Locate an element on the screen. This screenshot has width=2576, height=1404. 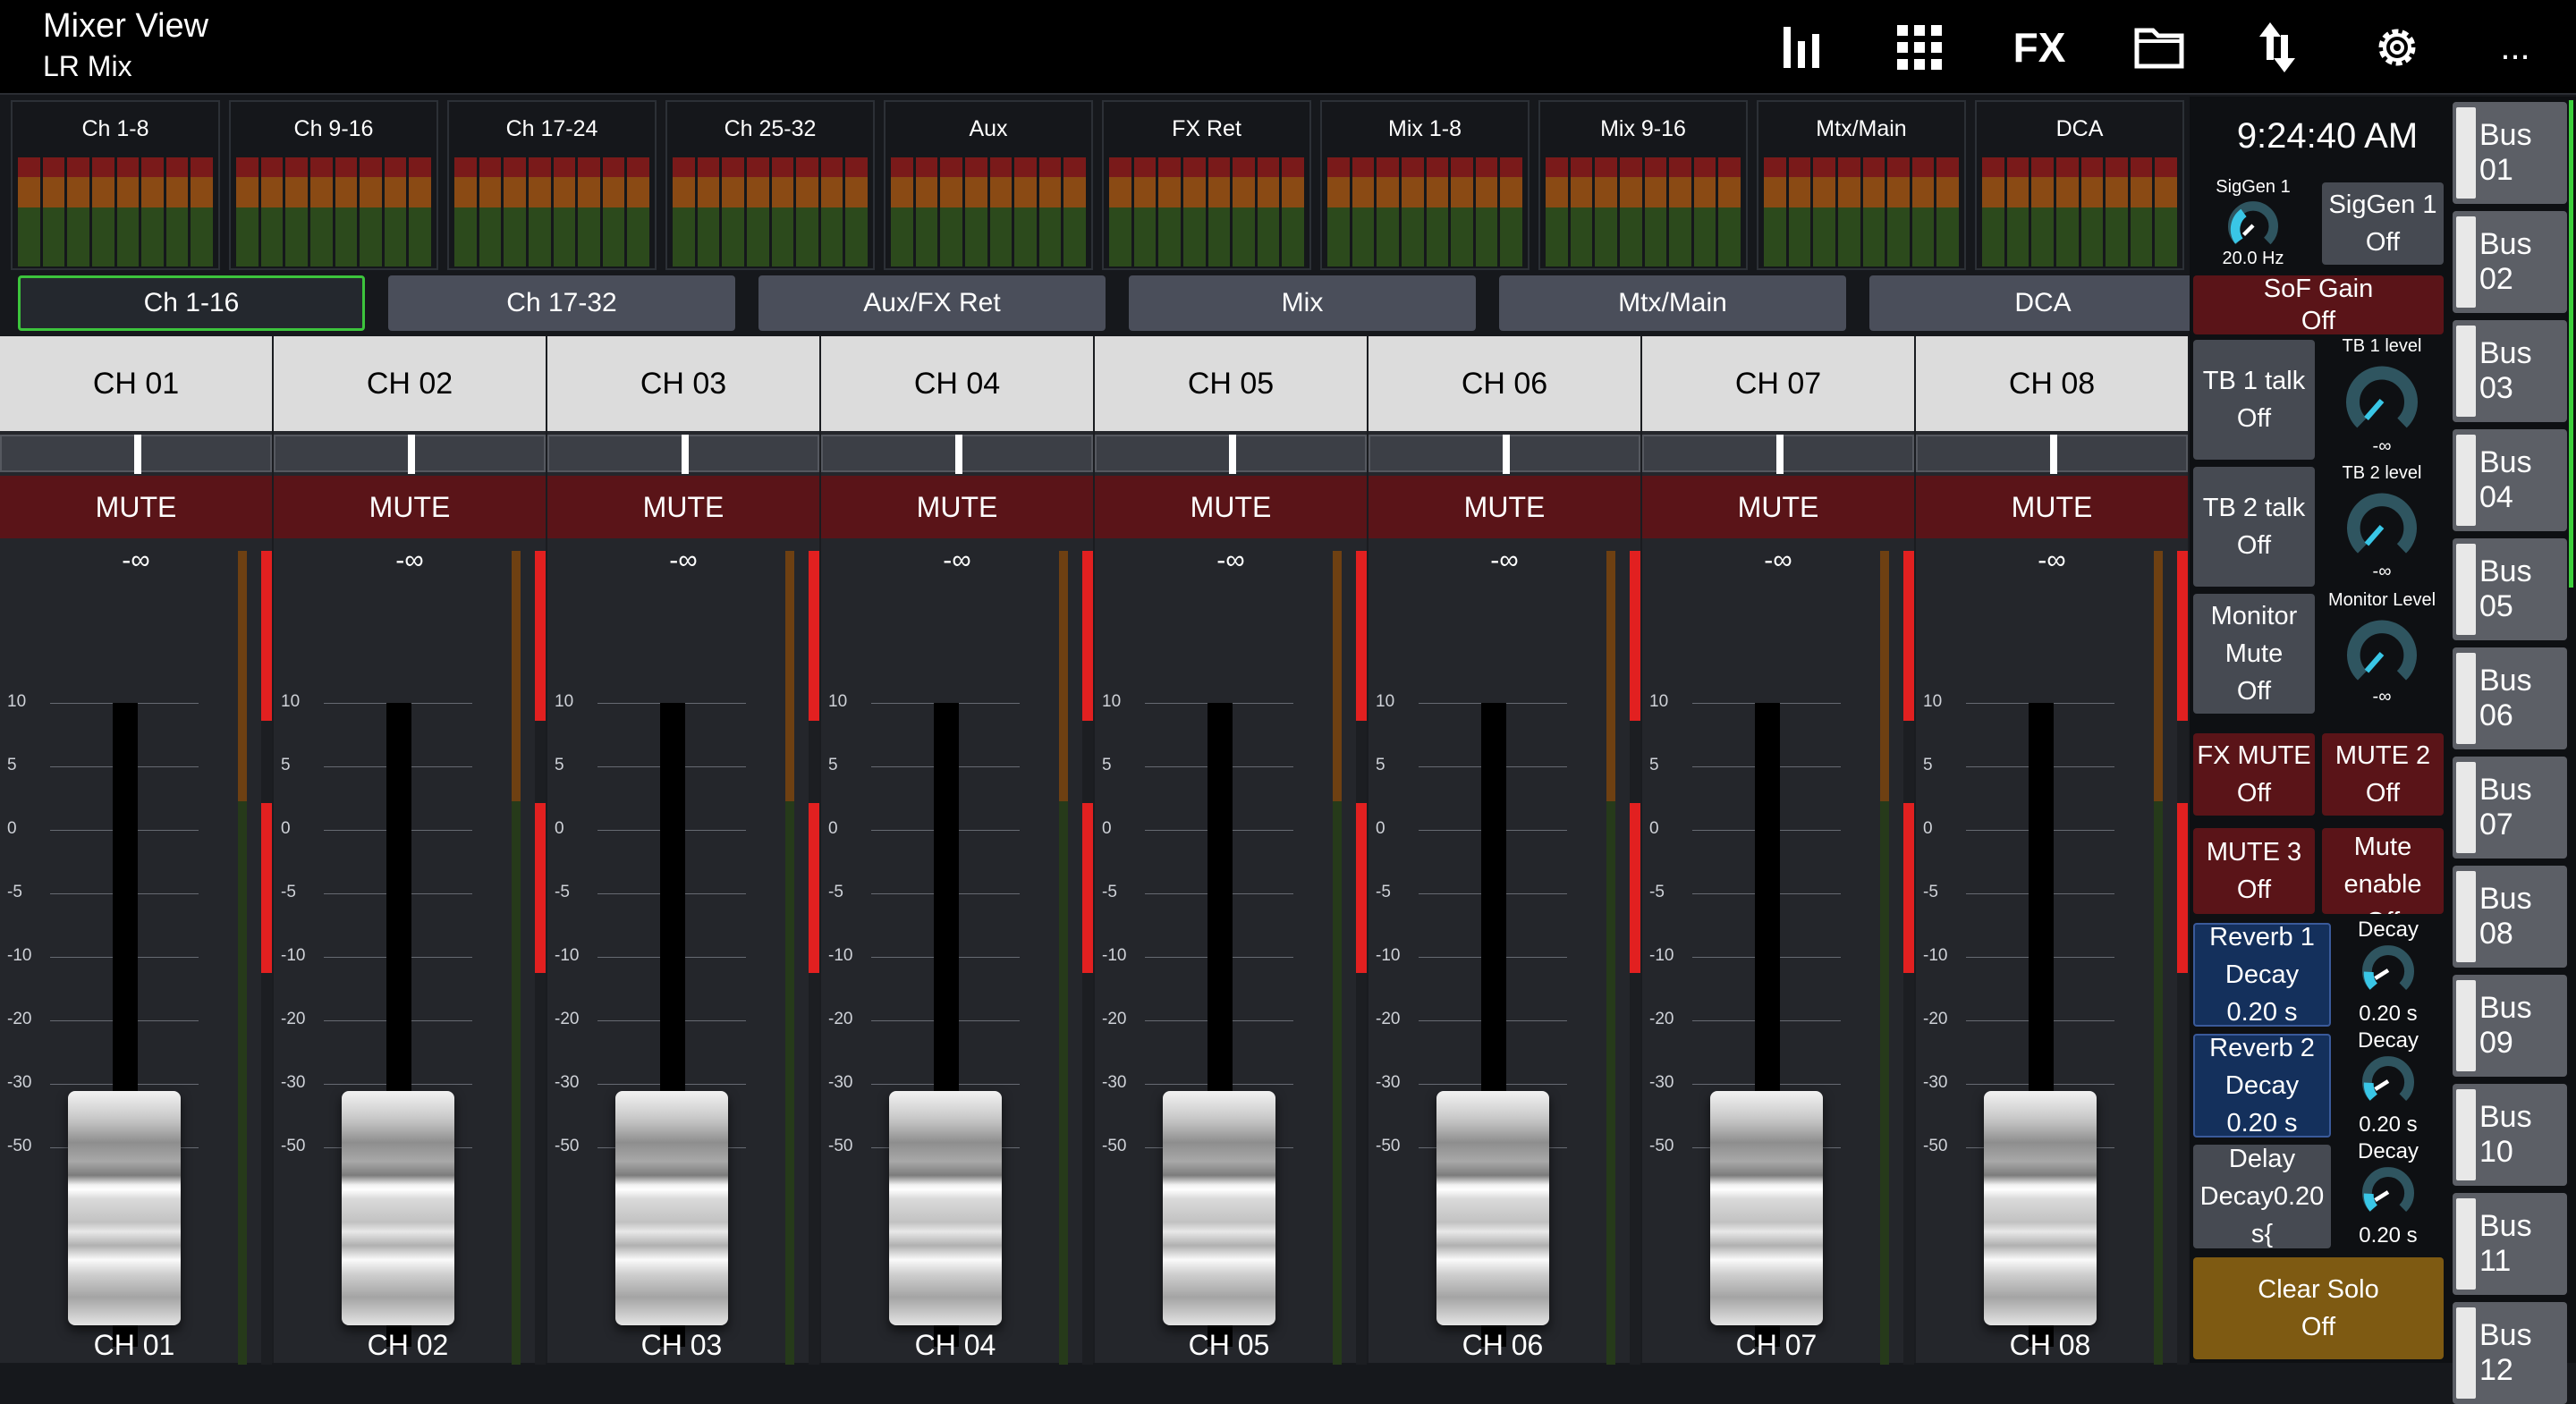
bus-button: Bus 11 is located at coordinates (2510, 1244).